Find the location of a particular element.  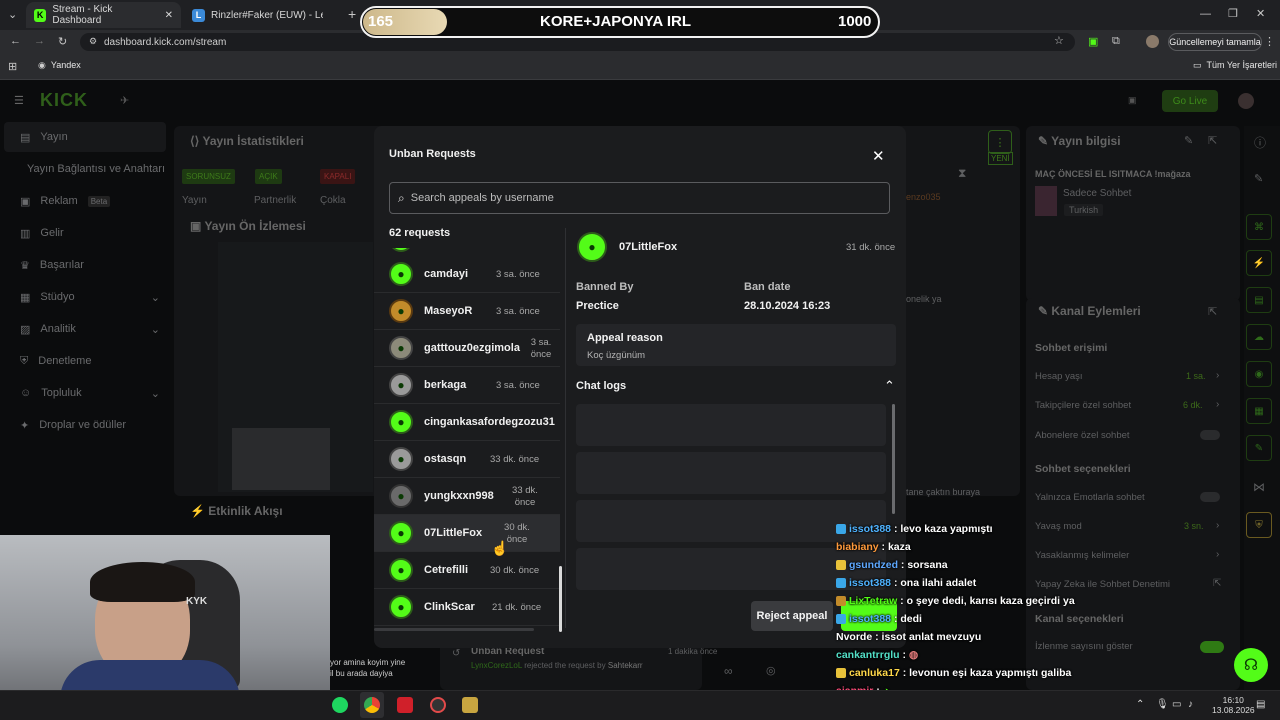

apps-grid-icon: ⊞ is located at coordinates (12, 66).